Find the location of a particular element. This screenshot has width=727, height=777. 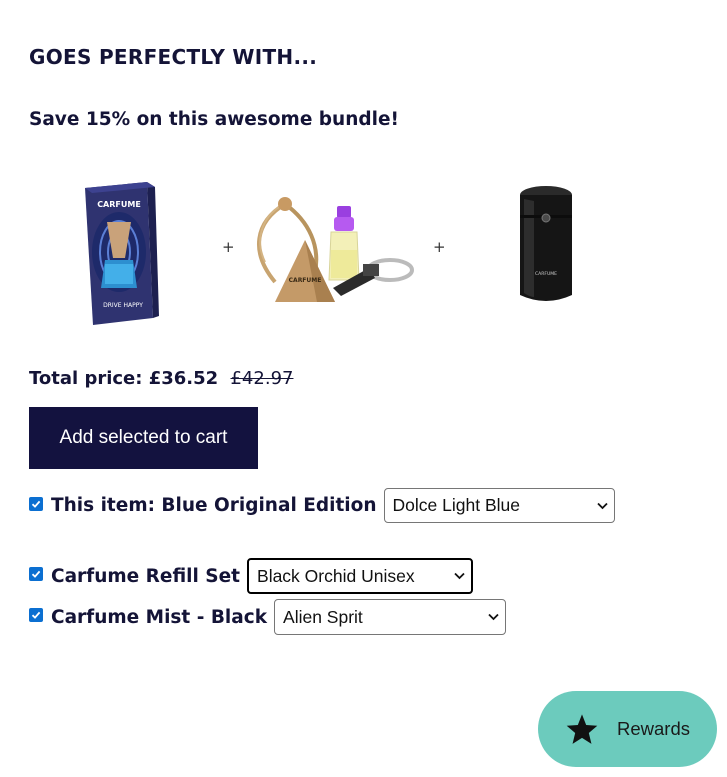

bottle-label-text: CARFUME is located at coordinates (546, 274).